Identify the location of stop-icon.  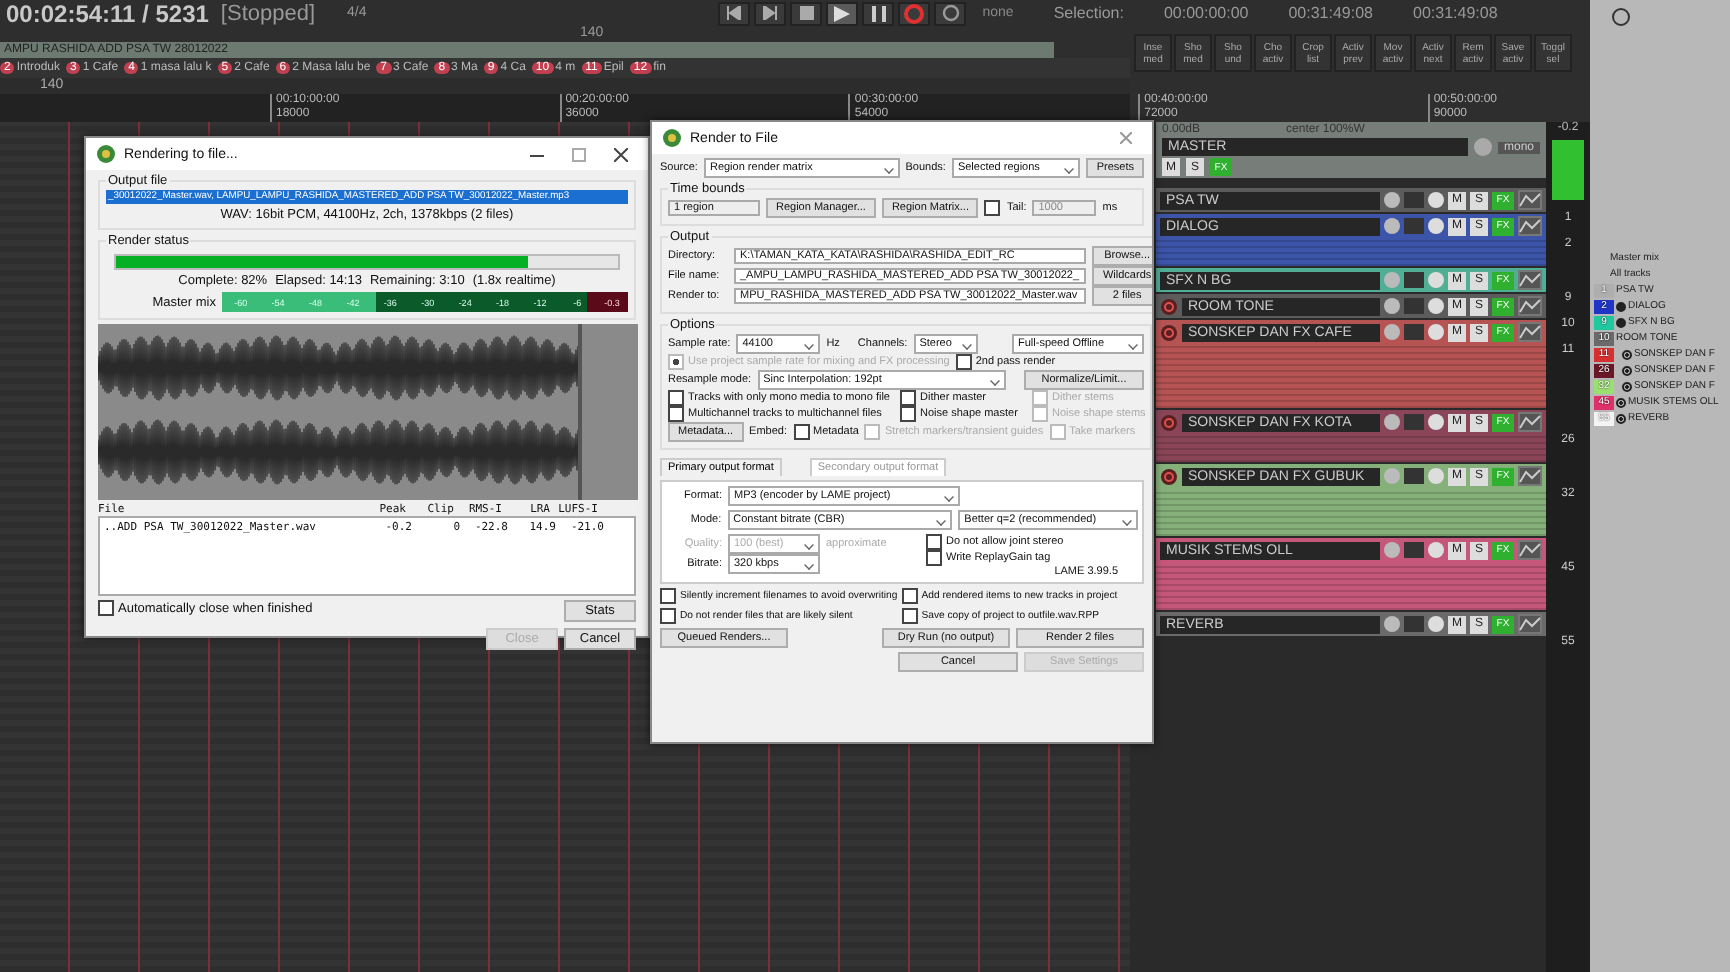
(806, 13).